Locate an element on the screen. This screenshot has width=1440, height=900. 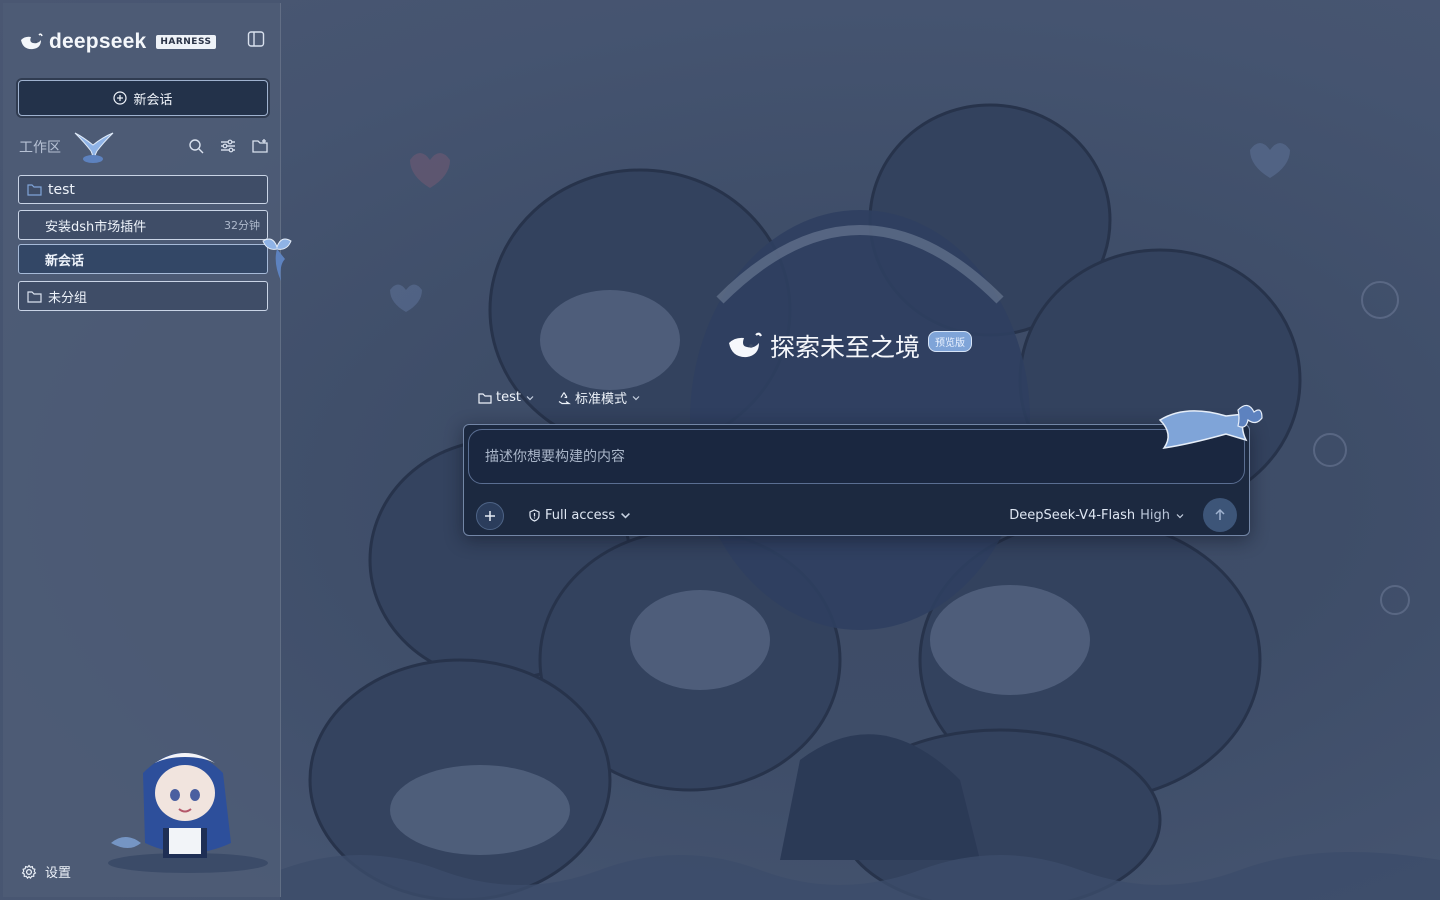
hero-heading: 探索未至之境 预览版 is located at coordinates (849, 346).